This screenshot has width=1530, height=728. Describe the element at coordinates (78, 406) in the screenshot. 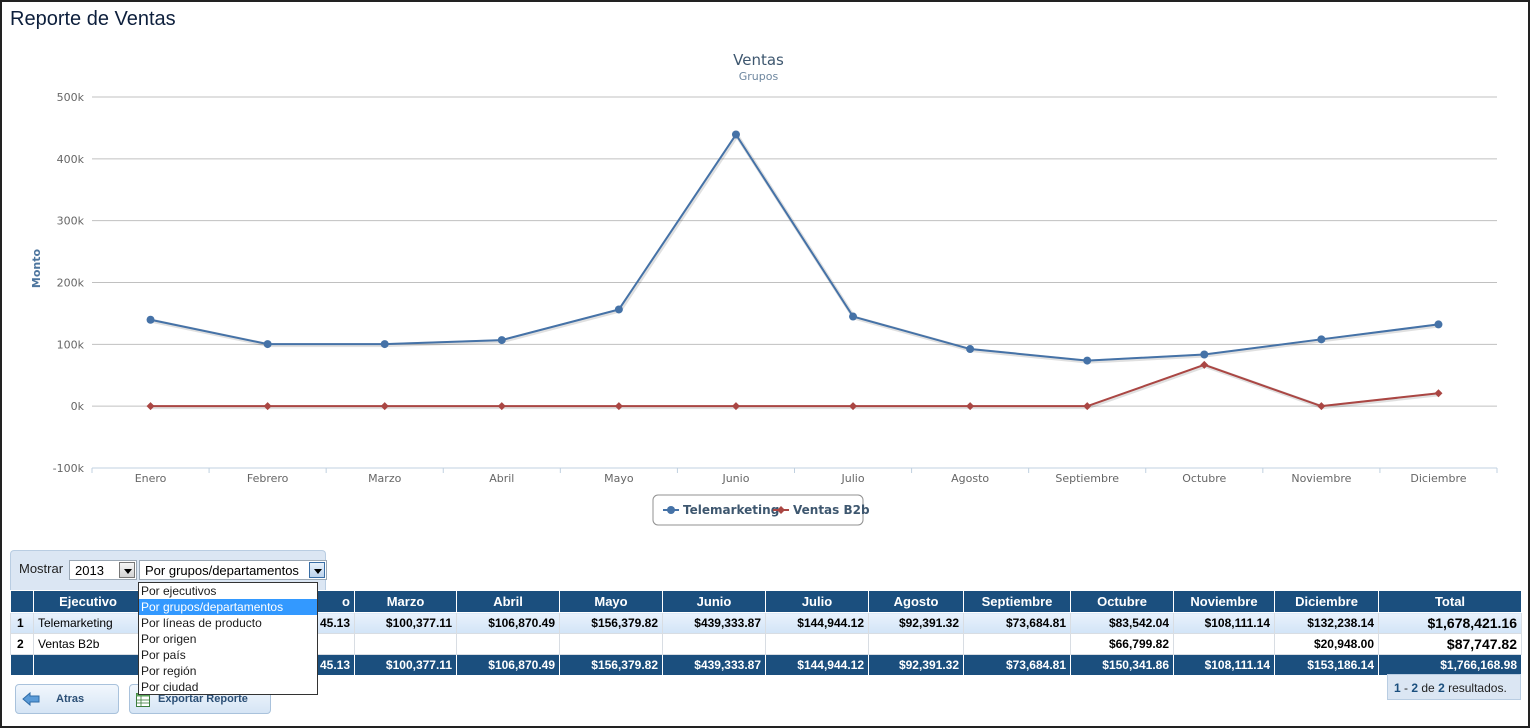

I see `y-tick-label: 0k` at that location.